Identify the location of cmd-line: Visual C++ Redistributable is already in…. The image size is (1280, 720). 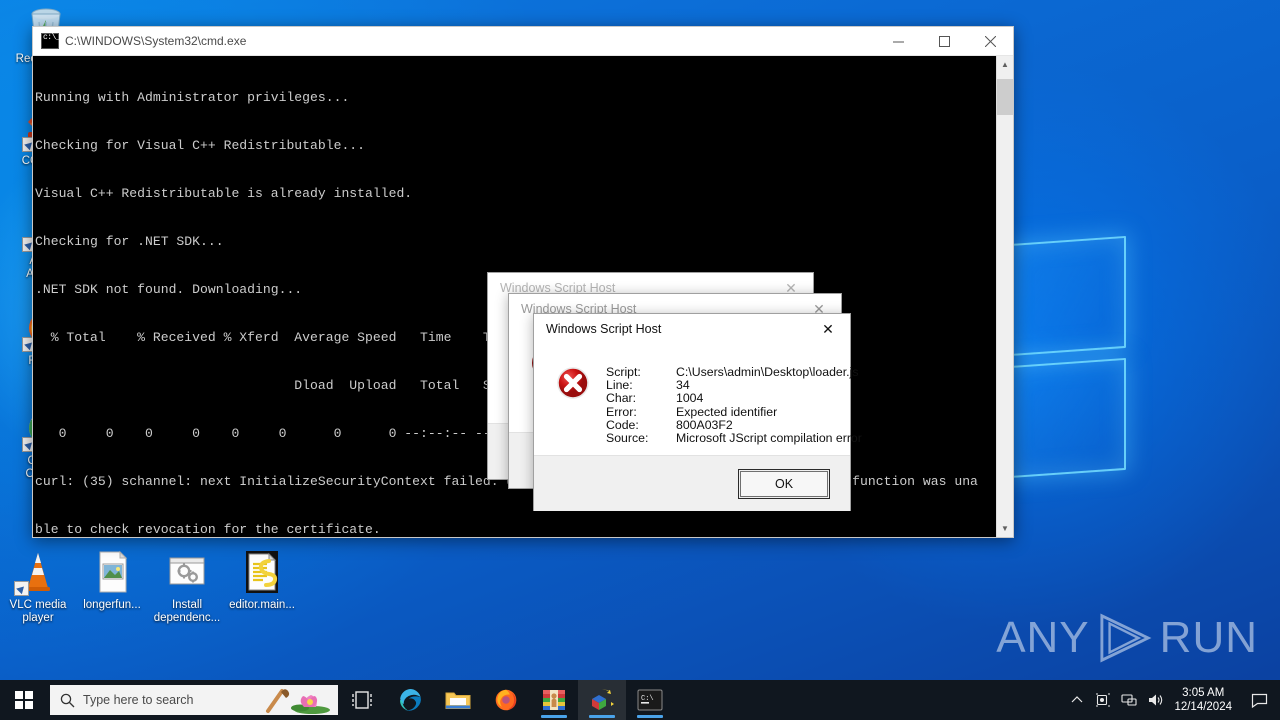
(224, 193).